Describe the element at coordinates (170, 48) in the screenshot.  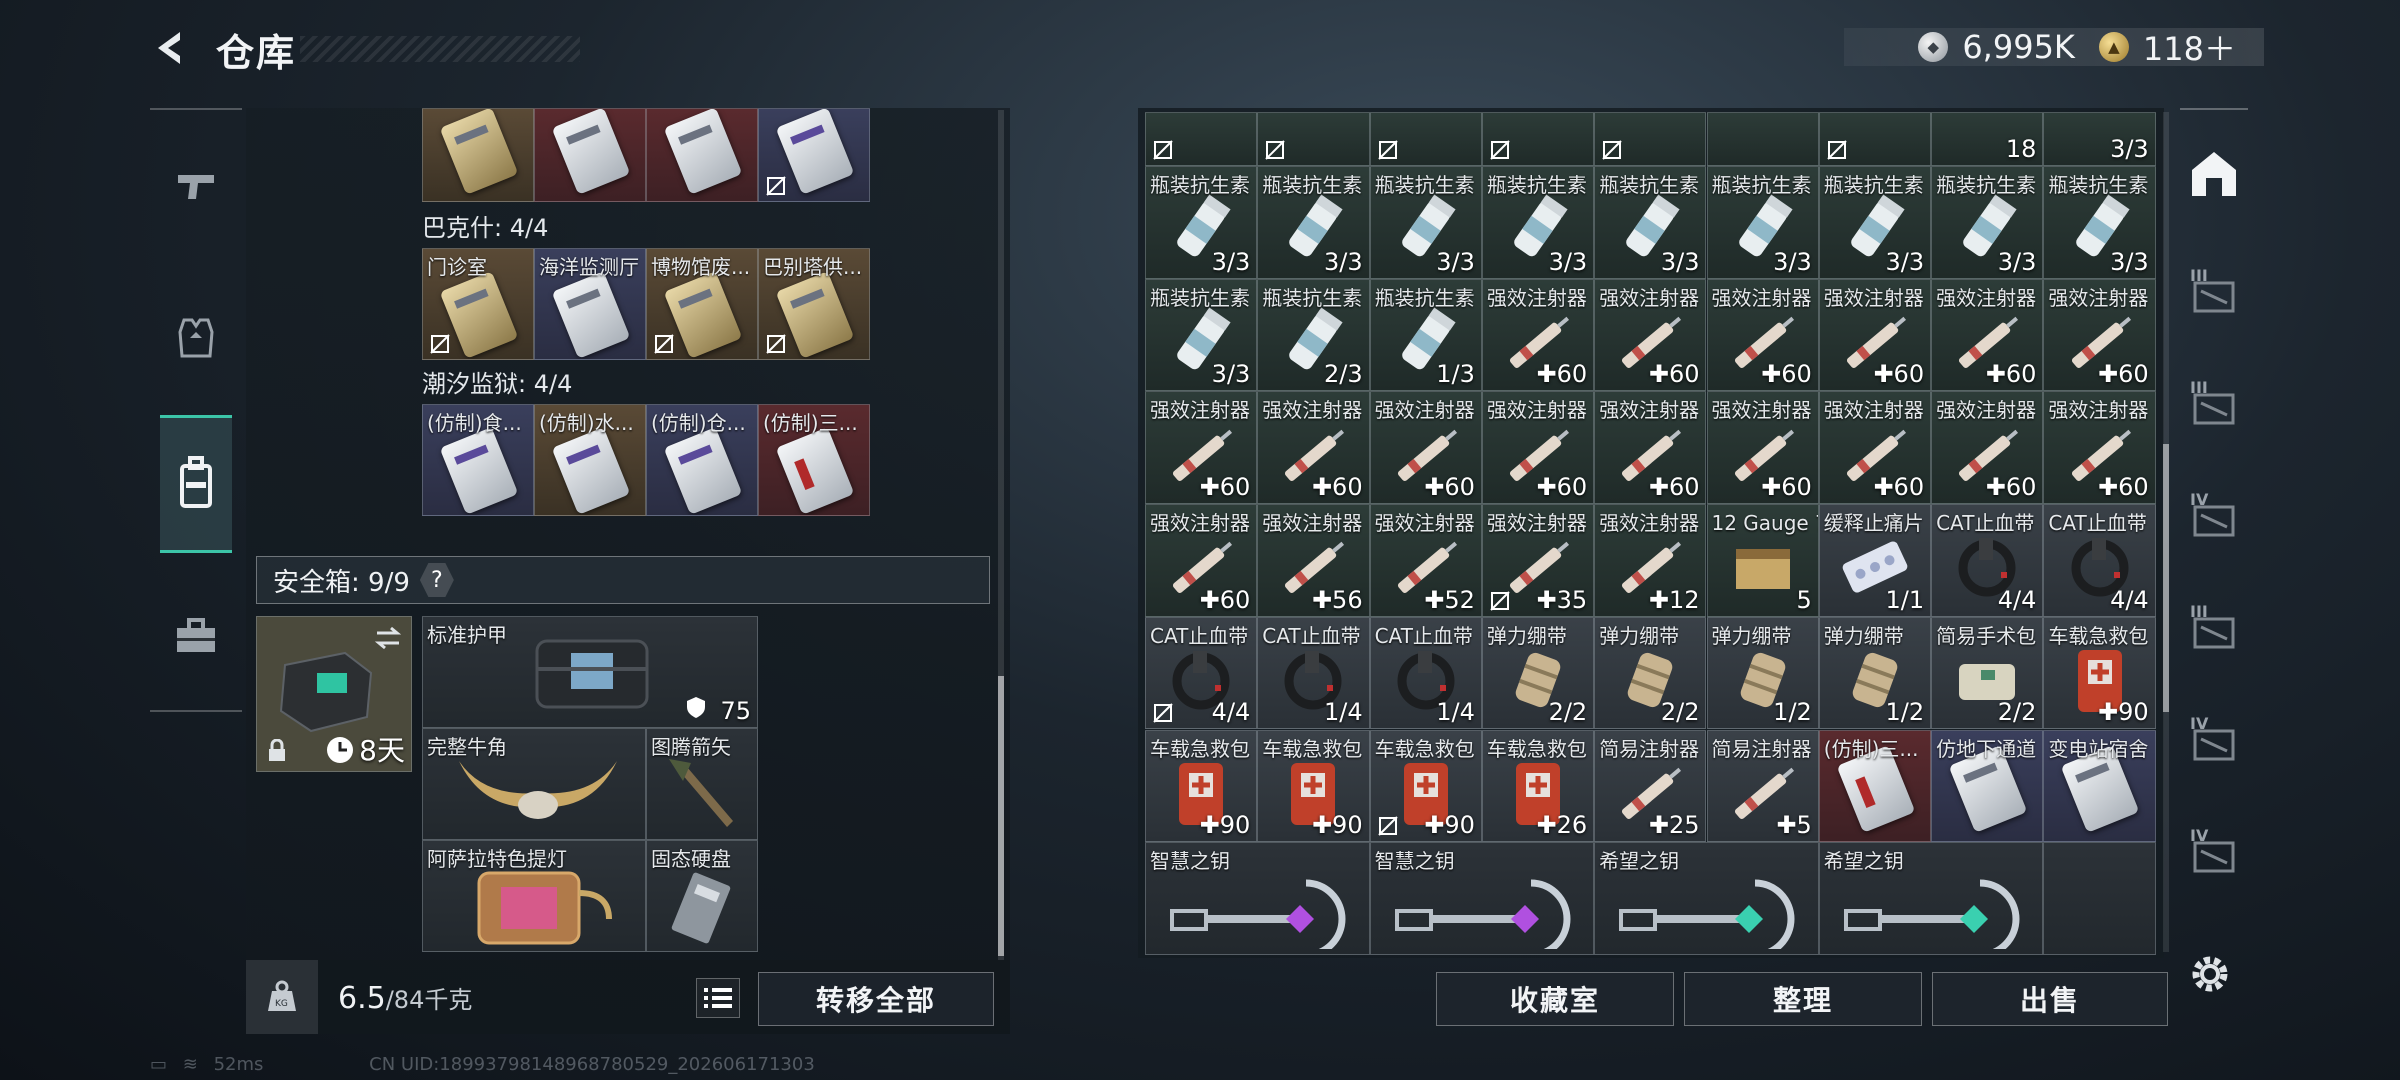
I see `back-button` at that location.